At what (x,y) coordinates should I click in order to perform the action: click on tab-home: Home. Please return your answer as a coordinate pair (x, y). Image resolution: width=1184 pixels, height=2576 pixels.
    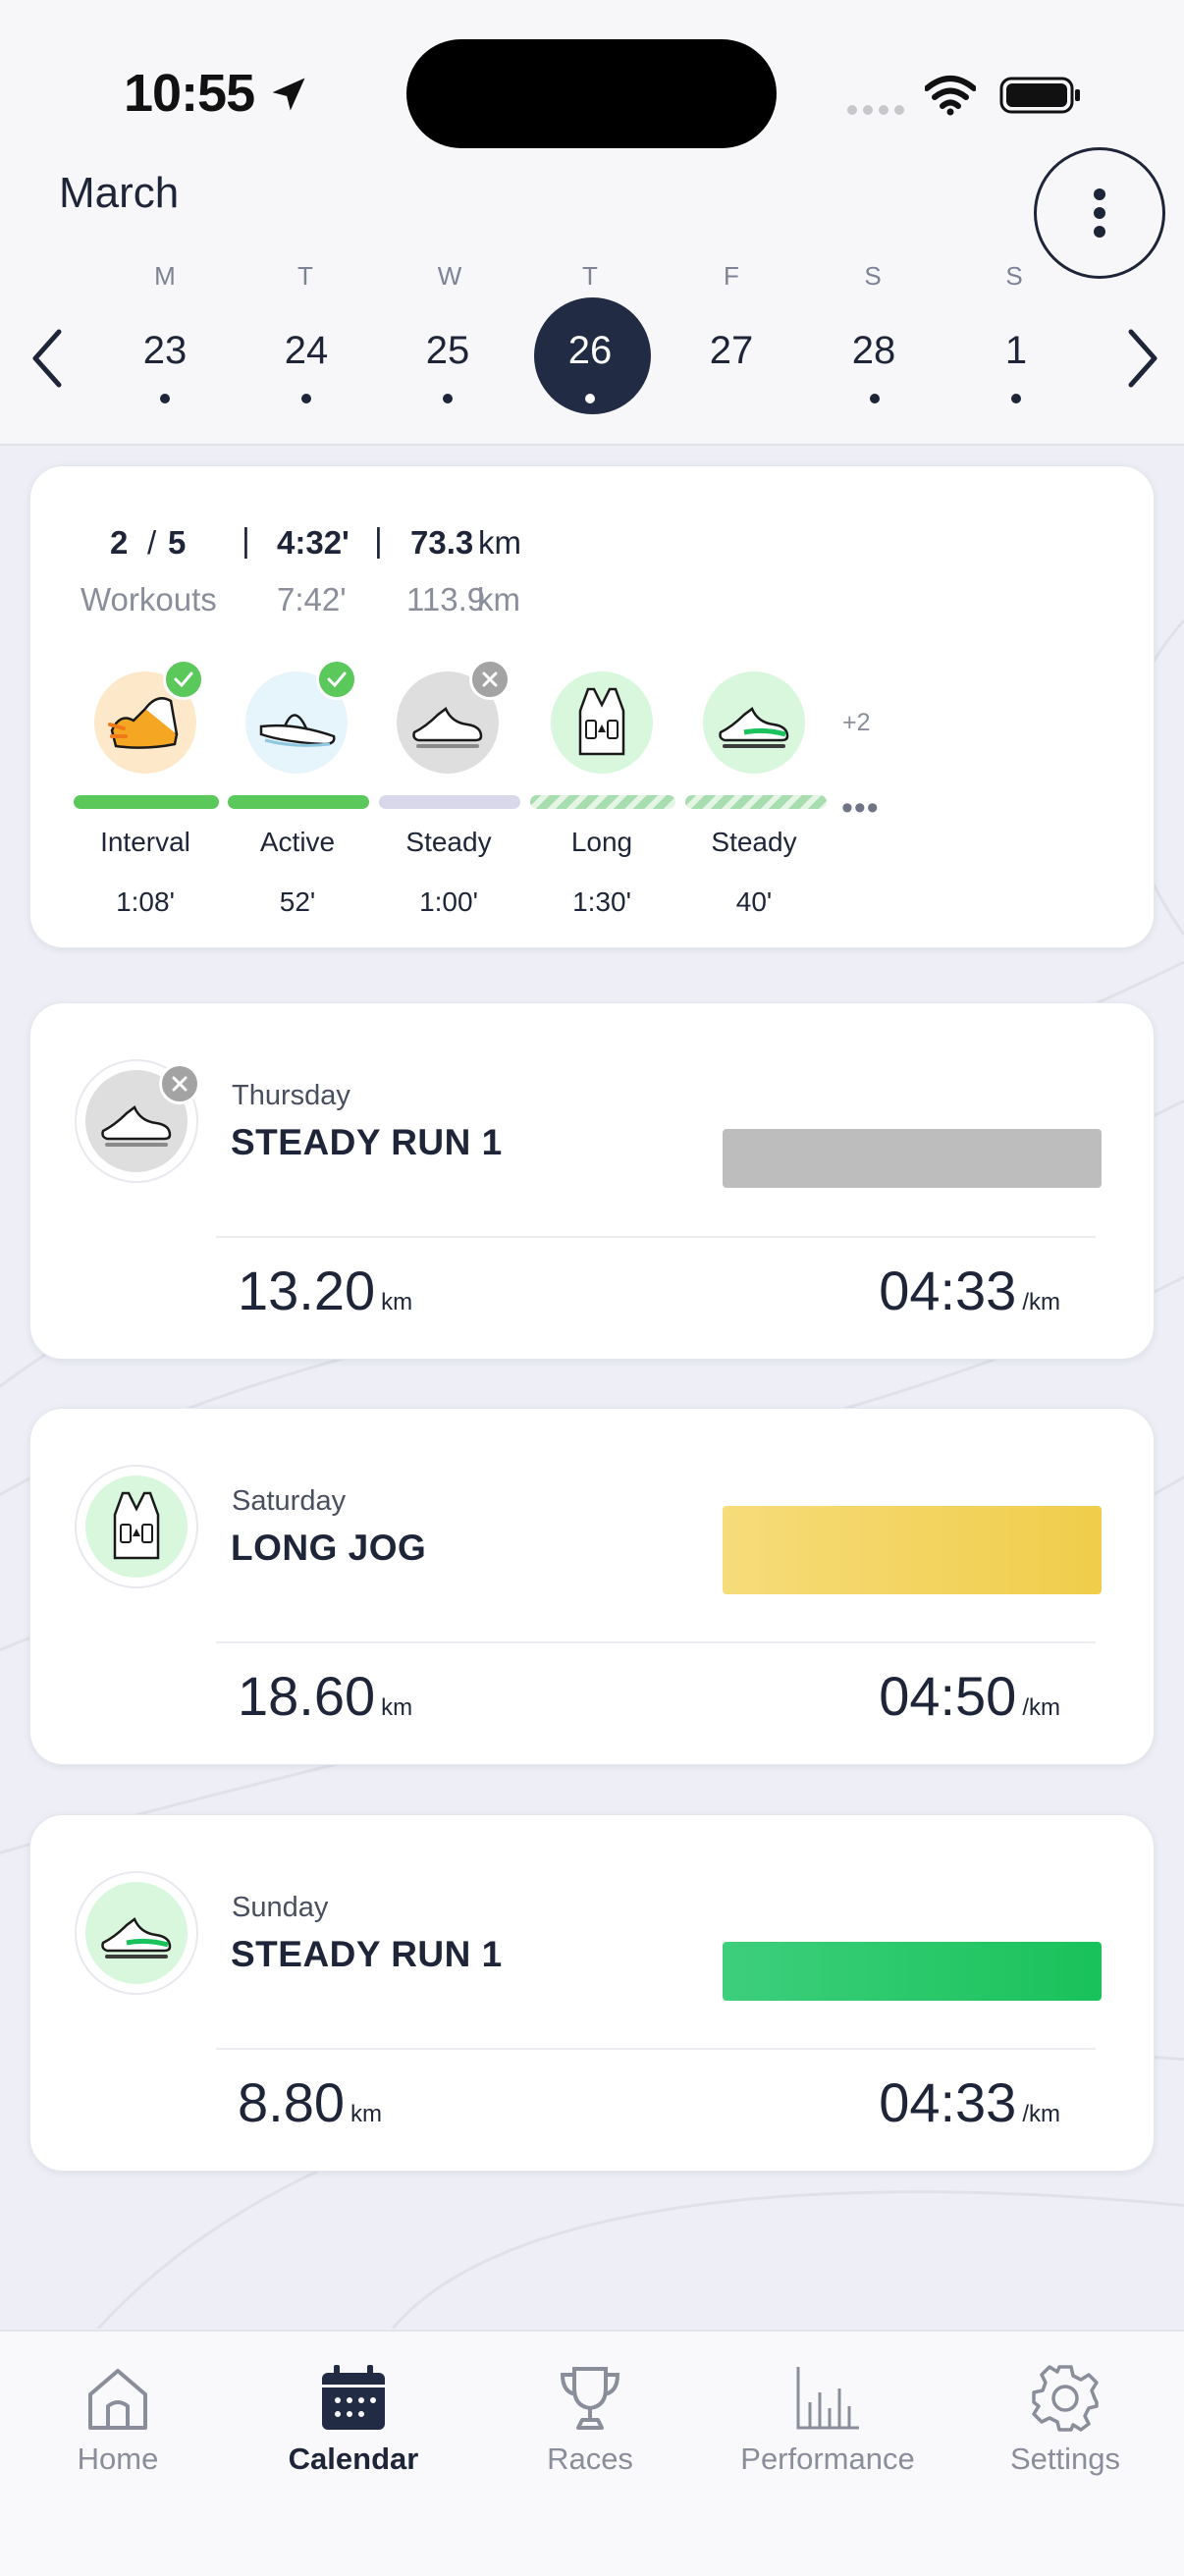
    Looking at the image, I should click on (118, 2424).